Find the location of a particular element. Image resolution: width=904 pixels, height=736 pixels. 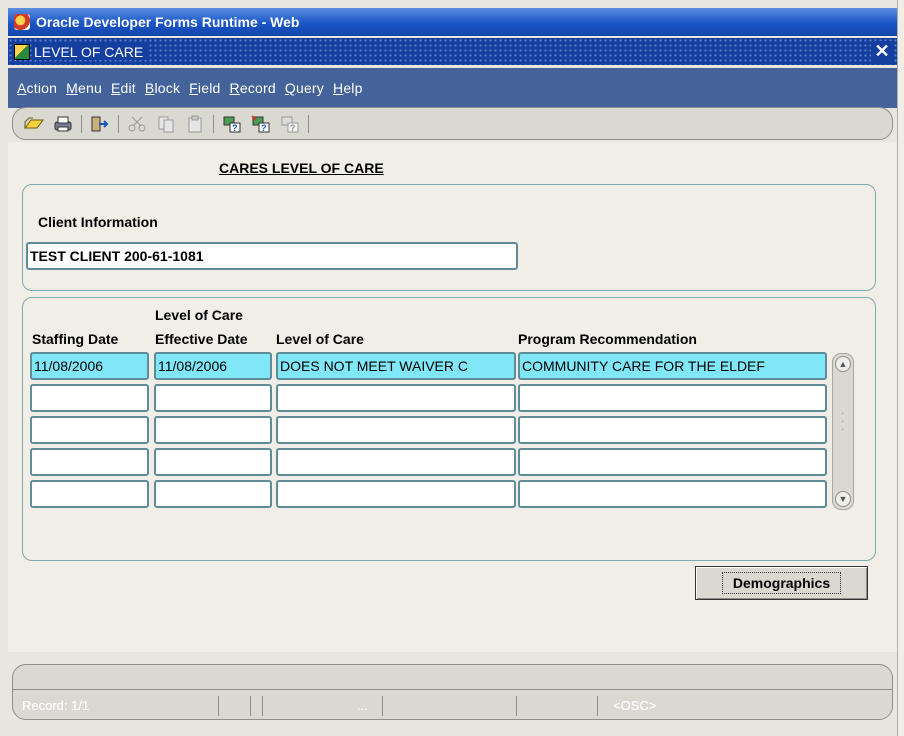

menu-help: Help is located at coordinates (348, 88).